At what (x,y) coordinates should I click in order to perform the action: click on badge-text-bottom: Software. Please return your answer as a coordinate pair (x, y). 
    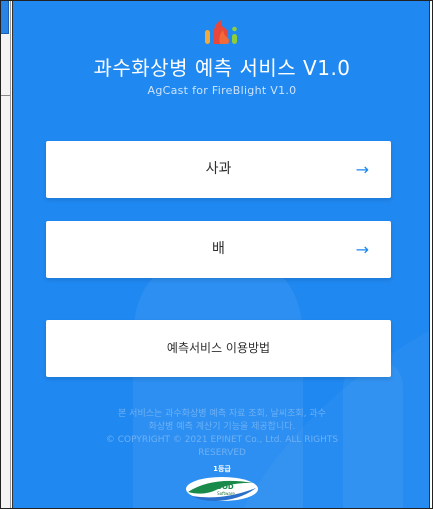
    Looking at the image, I should click on (226, 493).